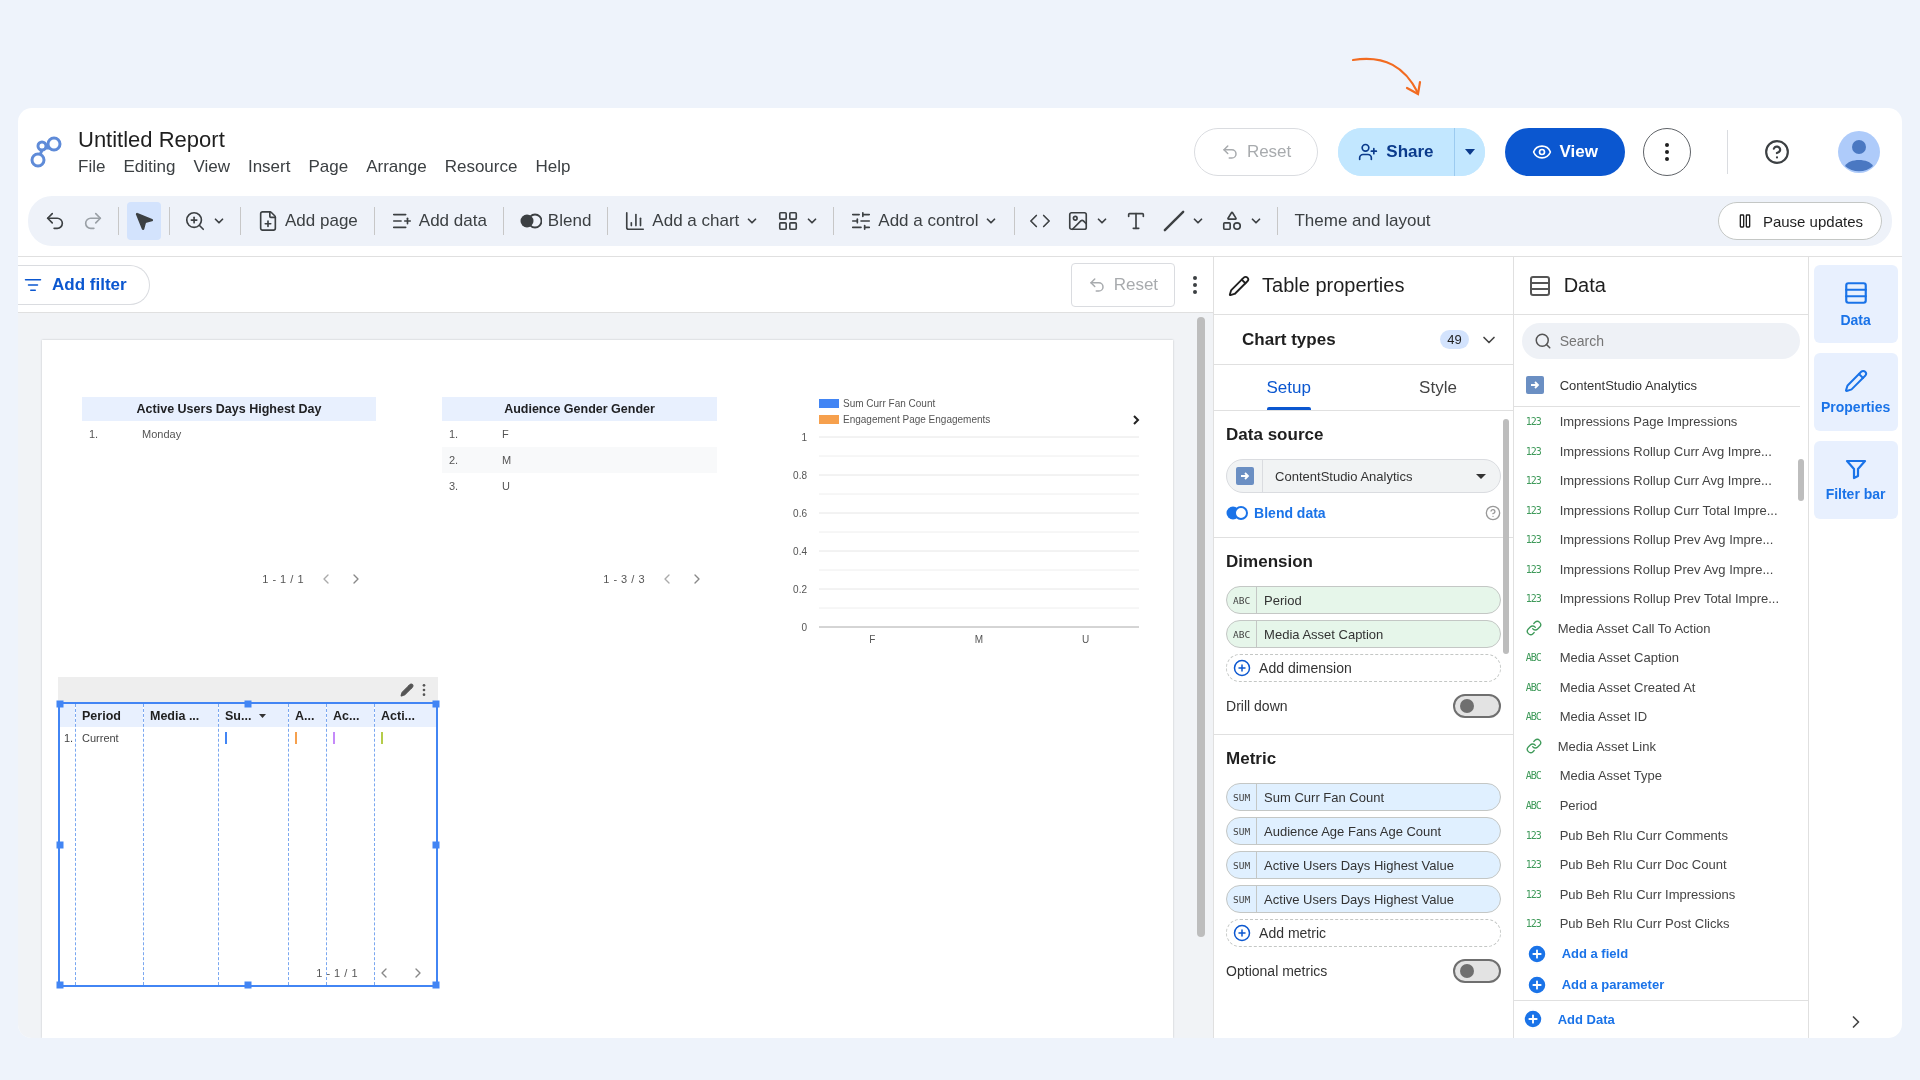 The height and width of the screenshot is (1080, 1920). What do you see at coordinates (1777, 152) in the screenshot?
I see `help-icon` at bounding box center [1777, 152].